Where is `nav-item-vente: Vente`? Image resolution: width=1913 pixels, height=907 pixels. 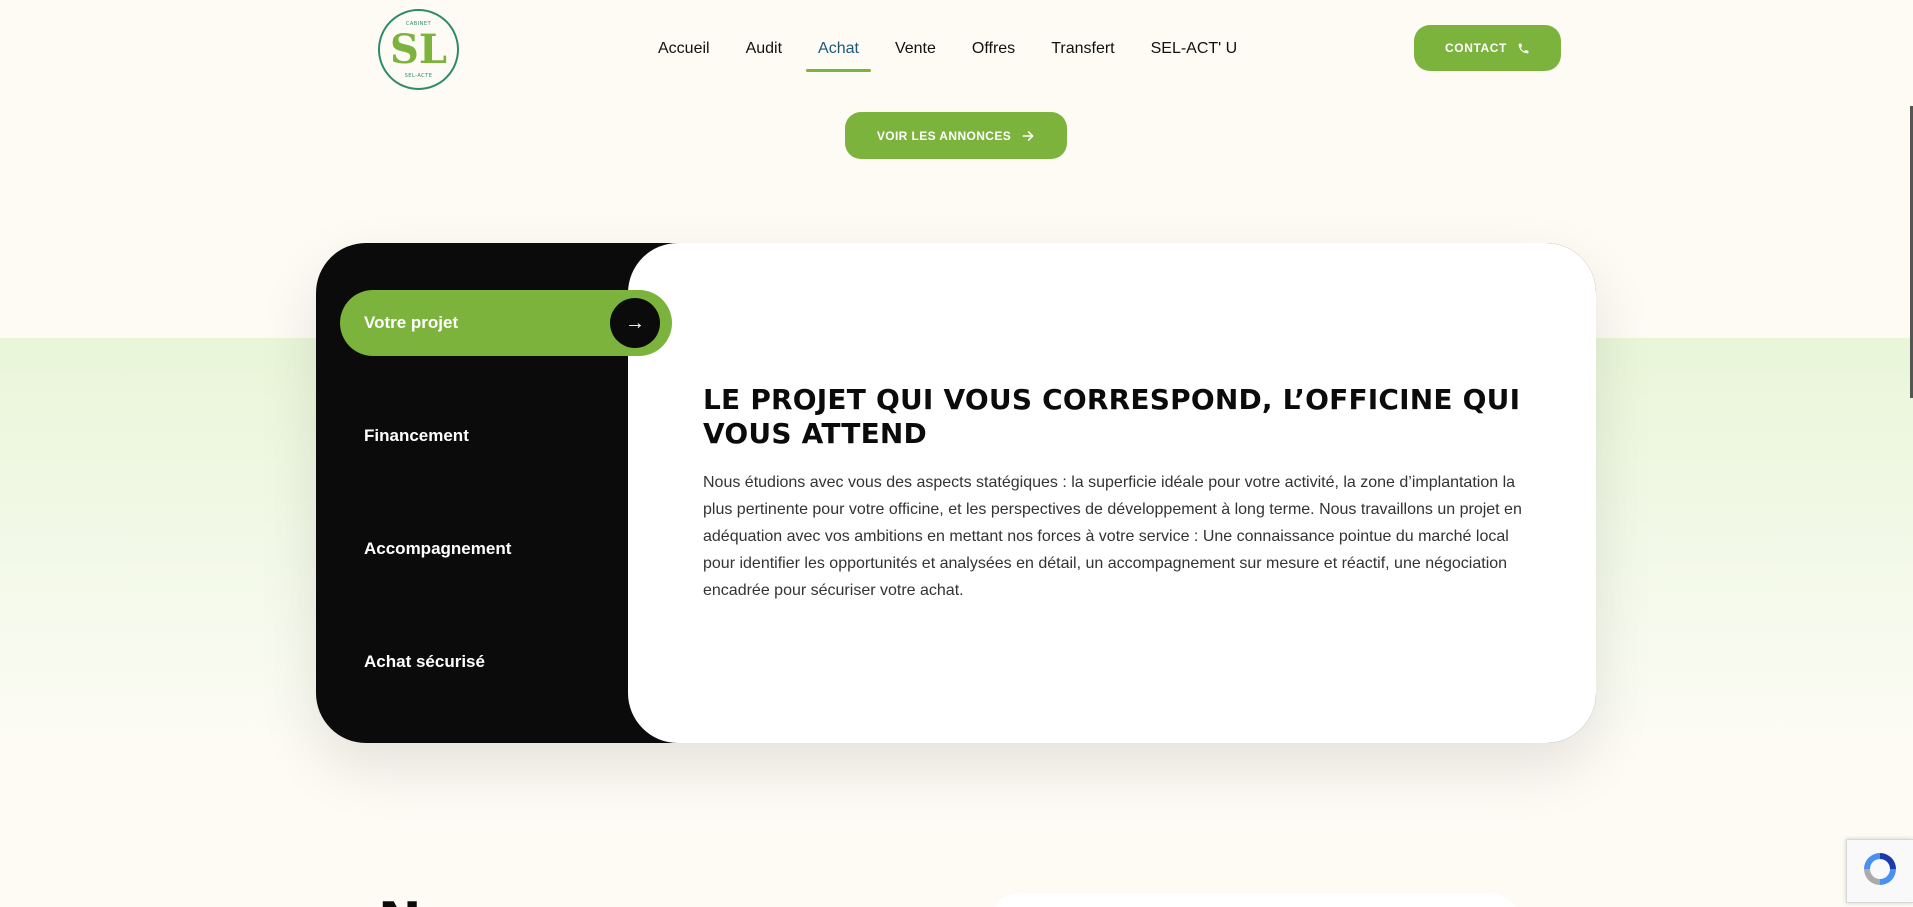 nav-item-vente: Vente is located at coordinates (915, 51).